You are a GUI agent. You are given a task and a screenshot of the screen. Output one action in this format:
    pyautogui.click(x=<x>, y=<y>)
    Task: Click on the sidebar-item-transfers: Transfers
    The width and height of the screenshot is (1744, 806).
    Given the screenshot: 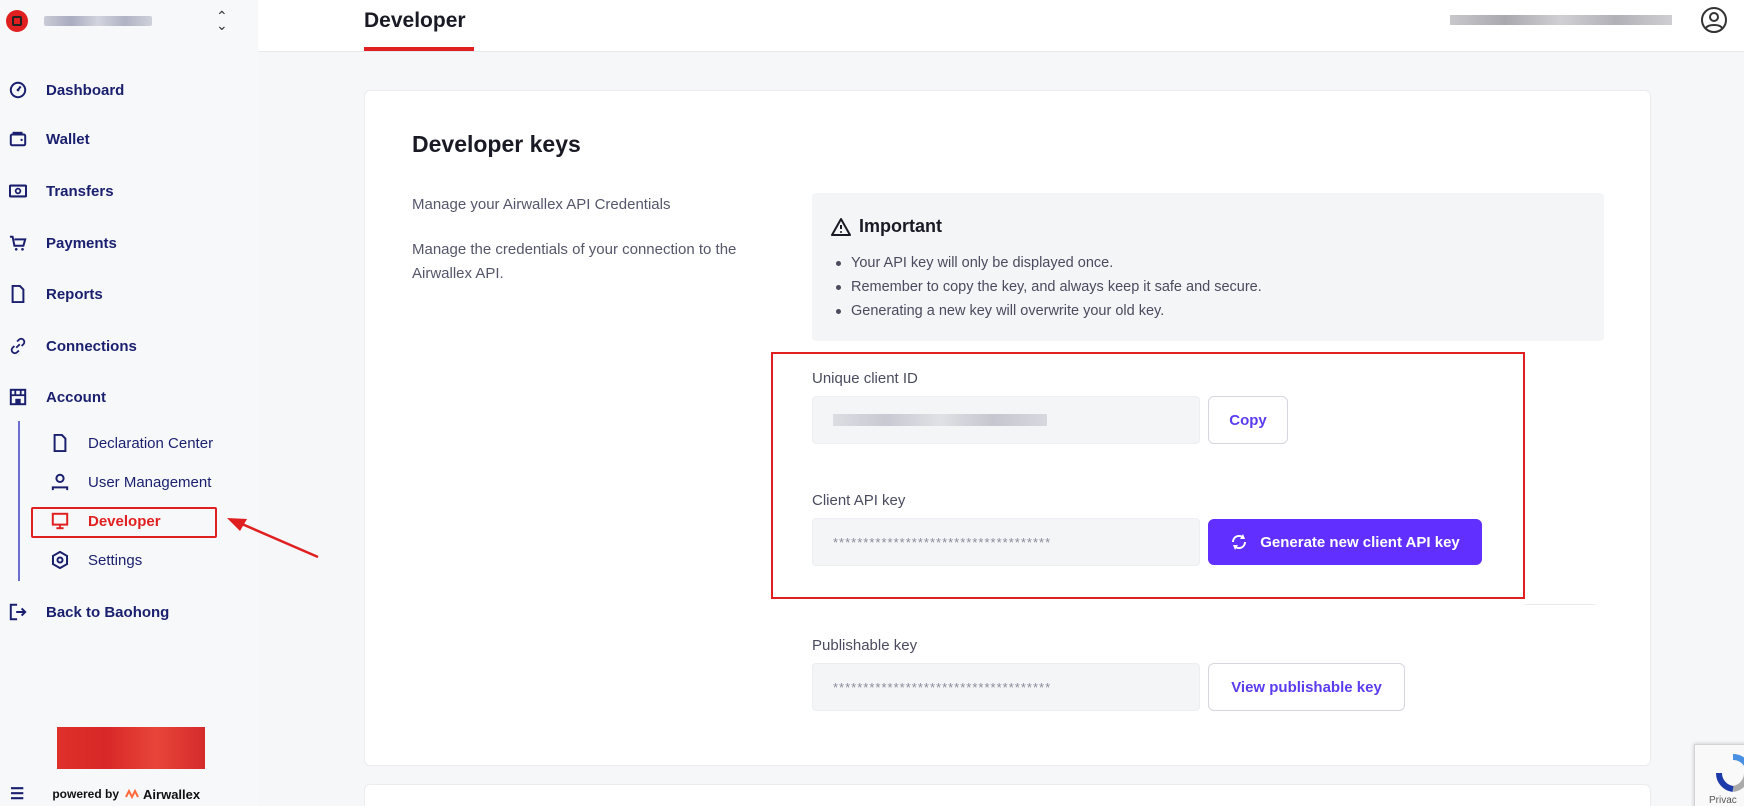 What is the action you would take?
    pyautogui.click(x=61, y=191)
    